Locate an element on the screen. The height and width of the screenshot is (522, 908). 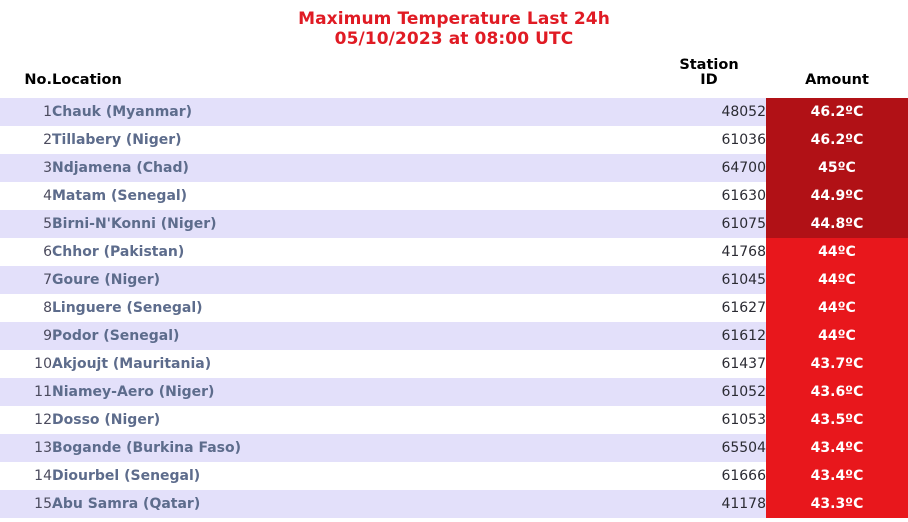
column-header-station-id-line-1: Station is located at coordinates (709, 65).